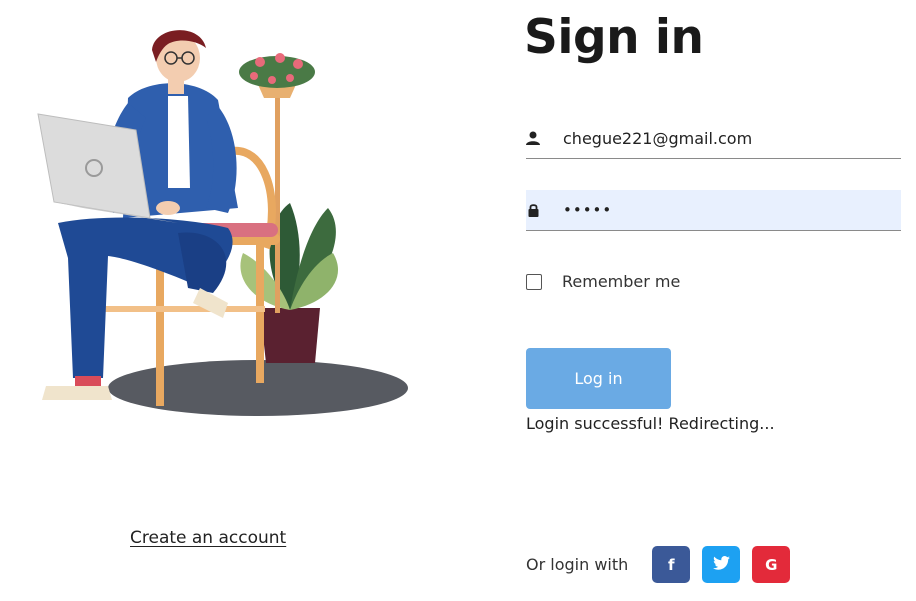 The image size is (916, 601). I want to click on login-button: Log in, so click(598, 378).